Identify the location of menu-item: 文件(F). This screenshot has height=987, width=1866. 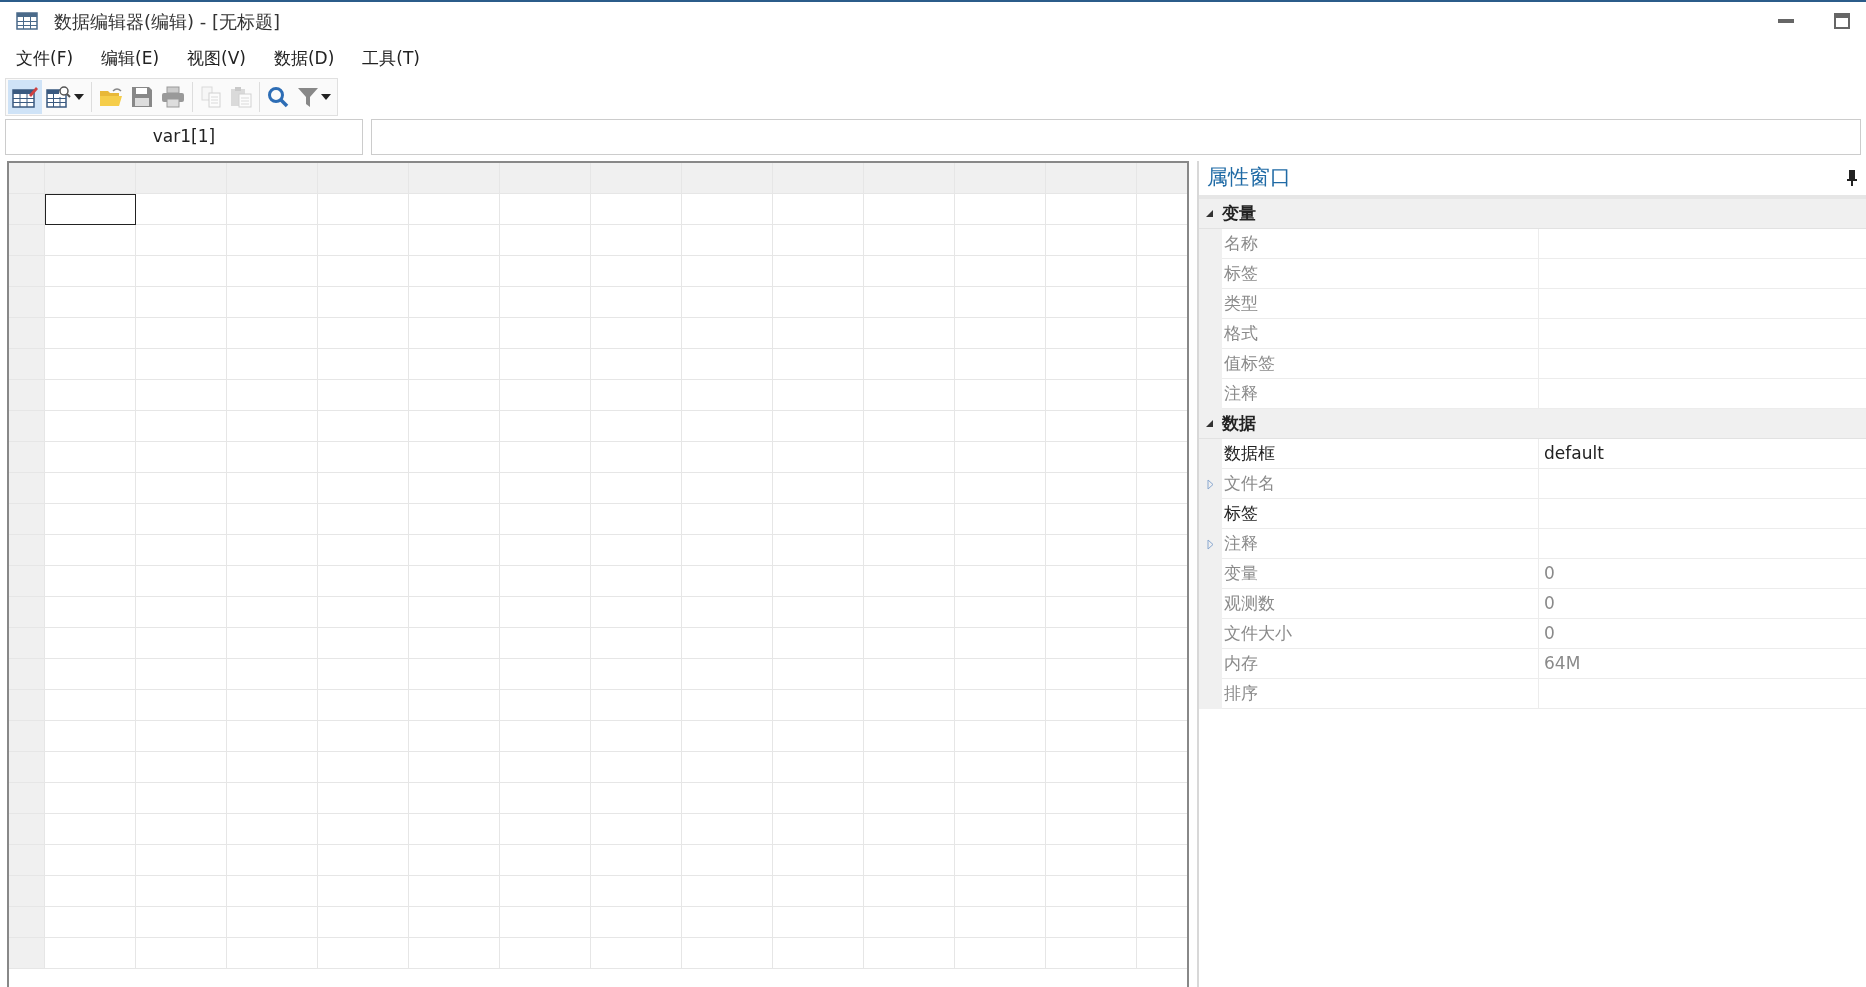
(45, 59).